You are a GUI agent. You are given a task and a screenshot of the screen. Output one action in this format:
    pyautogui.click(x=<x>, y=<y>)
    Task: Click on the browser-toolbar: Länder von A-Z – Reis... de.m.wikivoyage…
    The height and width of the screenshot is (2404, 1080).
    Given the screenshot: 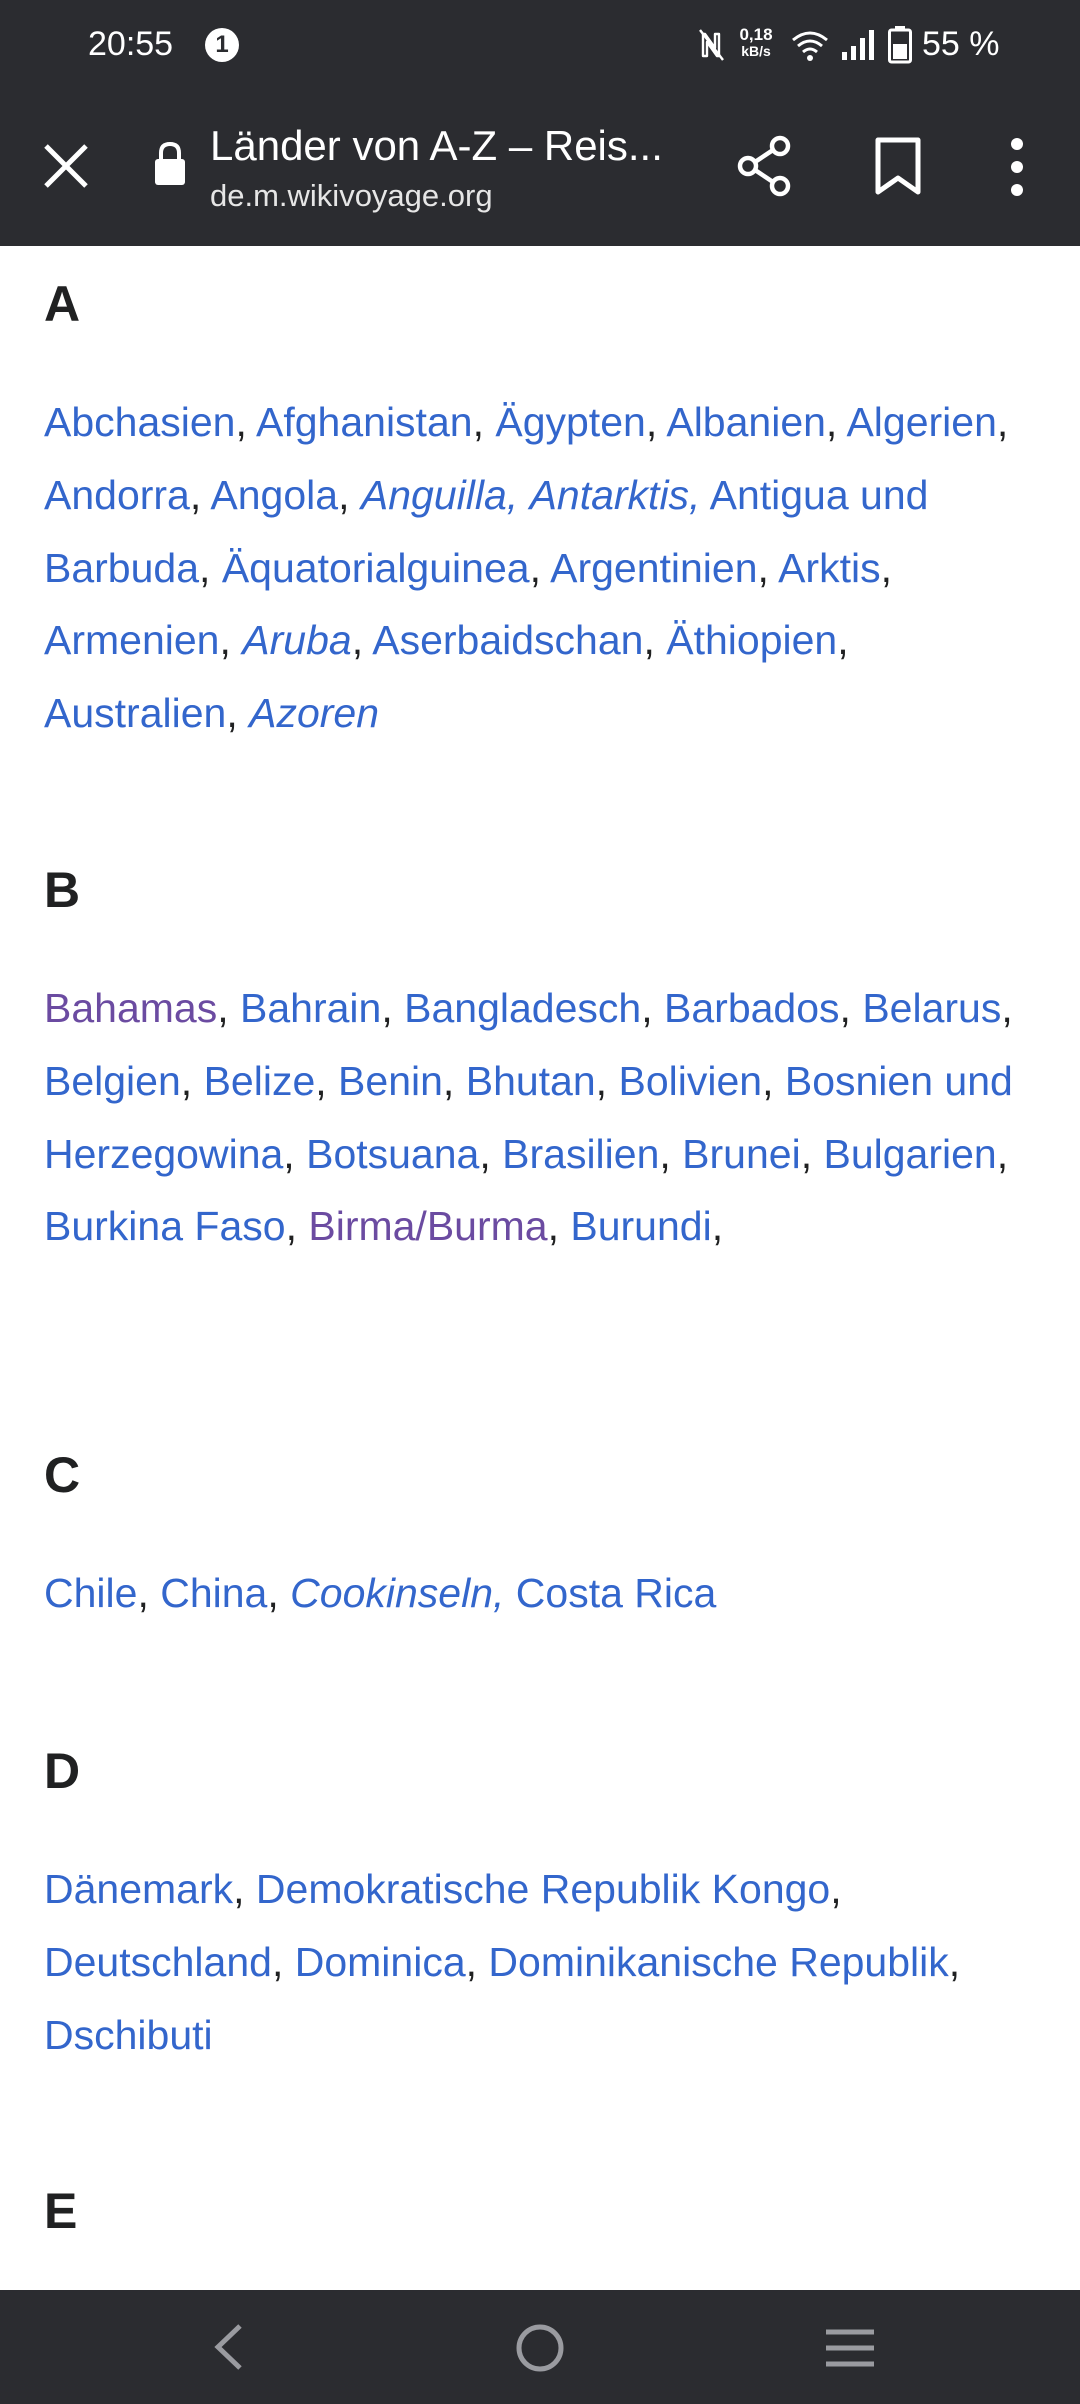 What is the action you would take?
    pyautogui.click(x=540, y=168)
    